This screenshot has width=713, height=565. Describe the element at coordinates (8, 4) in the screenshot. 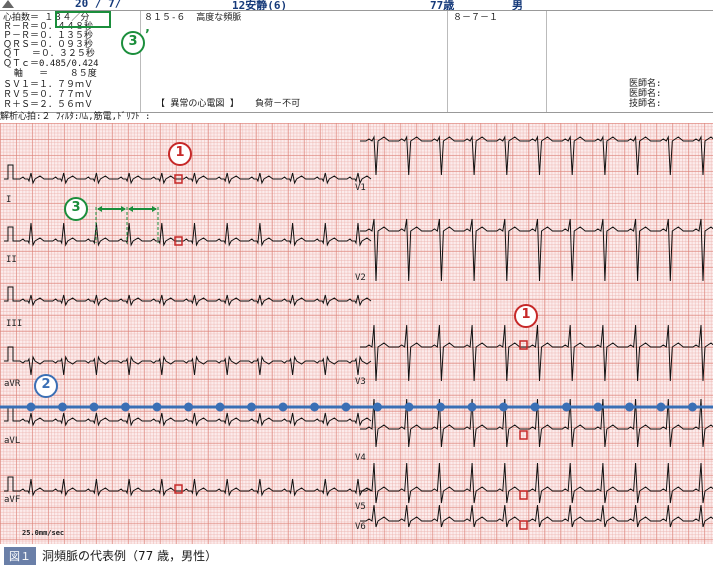

I see `triangle-icon` at that location.